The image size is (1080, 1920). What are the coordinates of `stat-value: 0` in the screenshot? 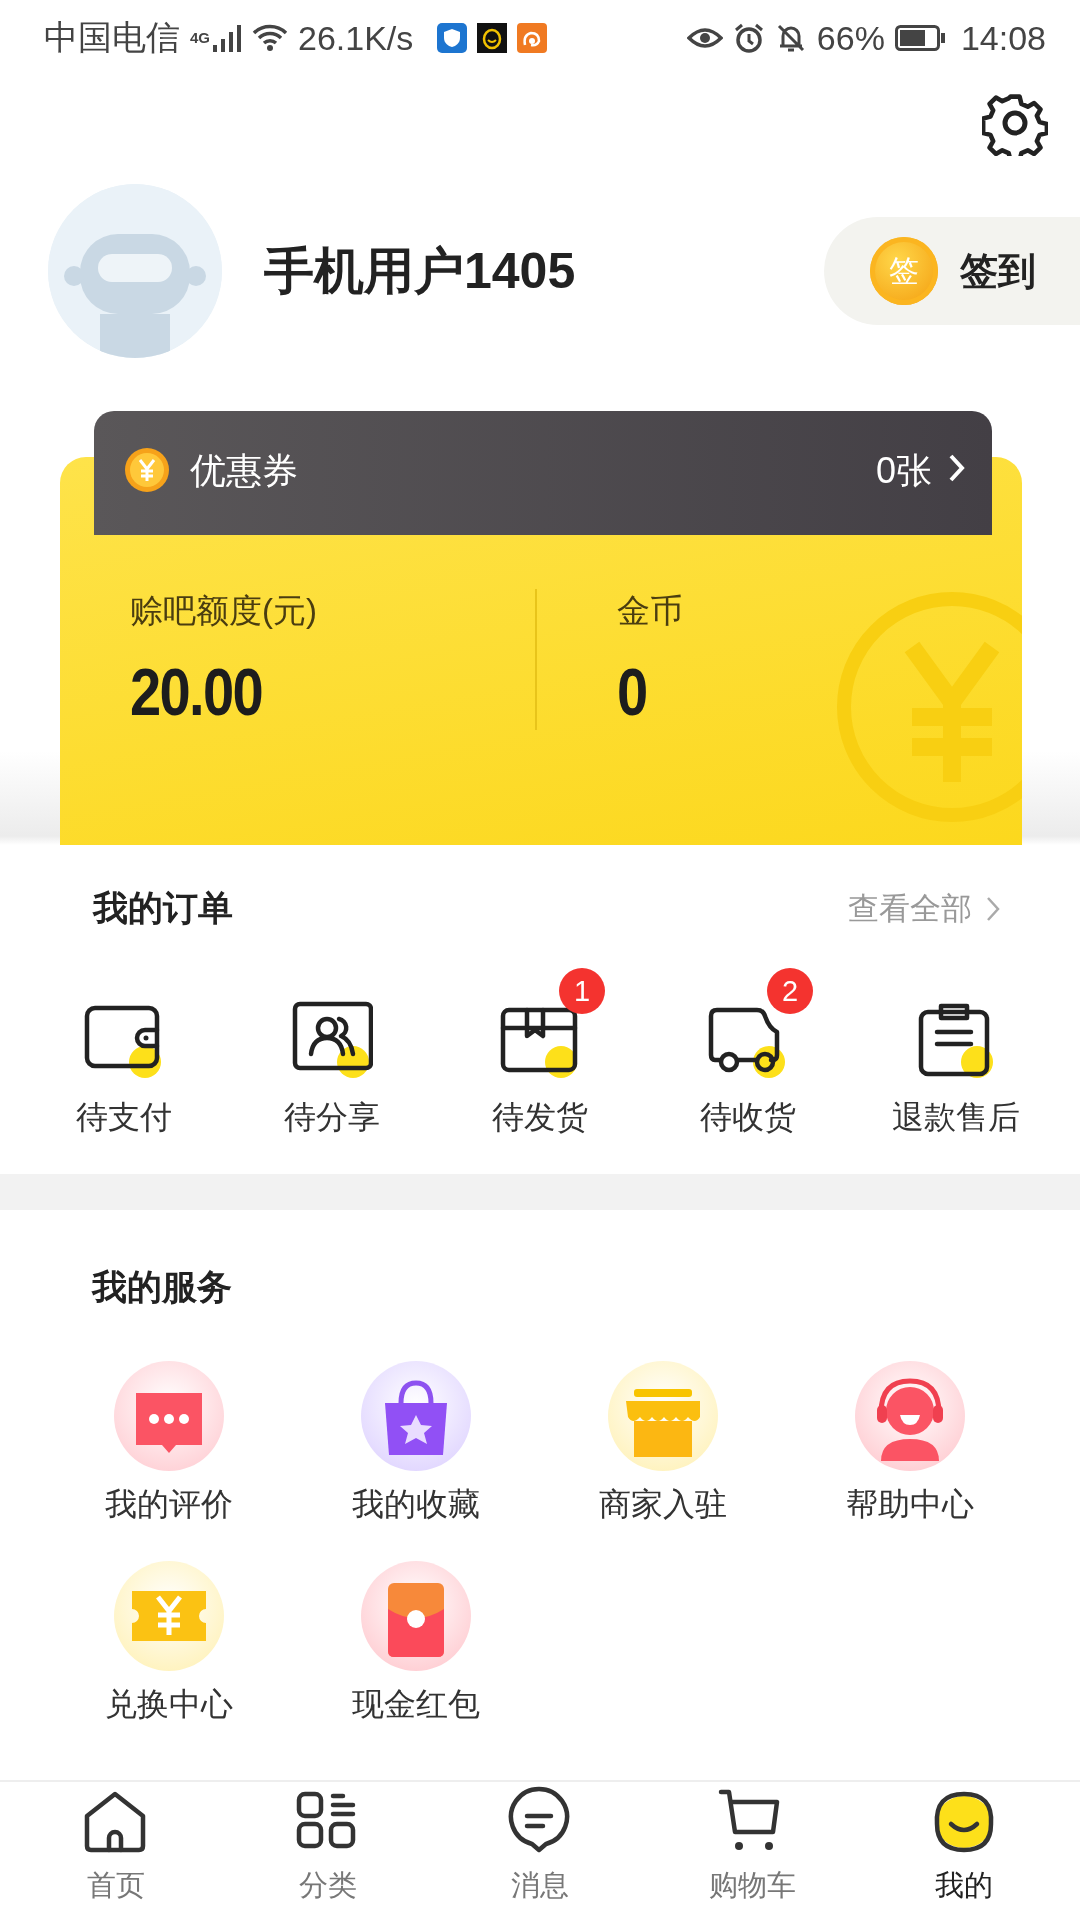 It's located at (632, 692).